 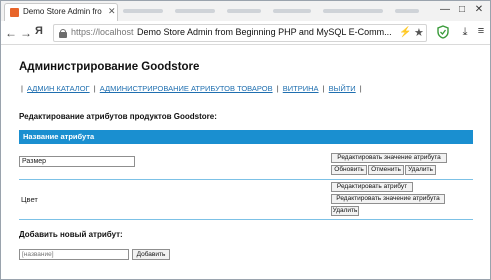 What do you see at coordinates (77, 161) in the screenshot?
I see `attribute-name-input` at bounding box center [77, 161].